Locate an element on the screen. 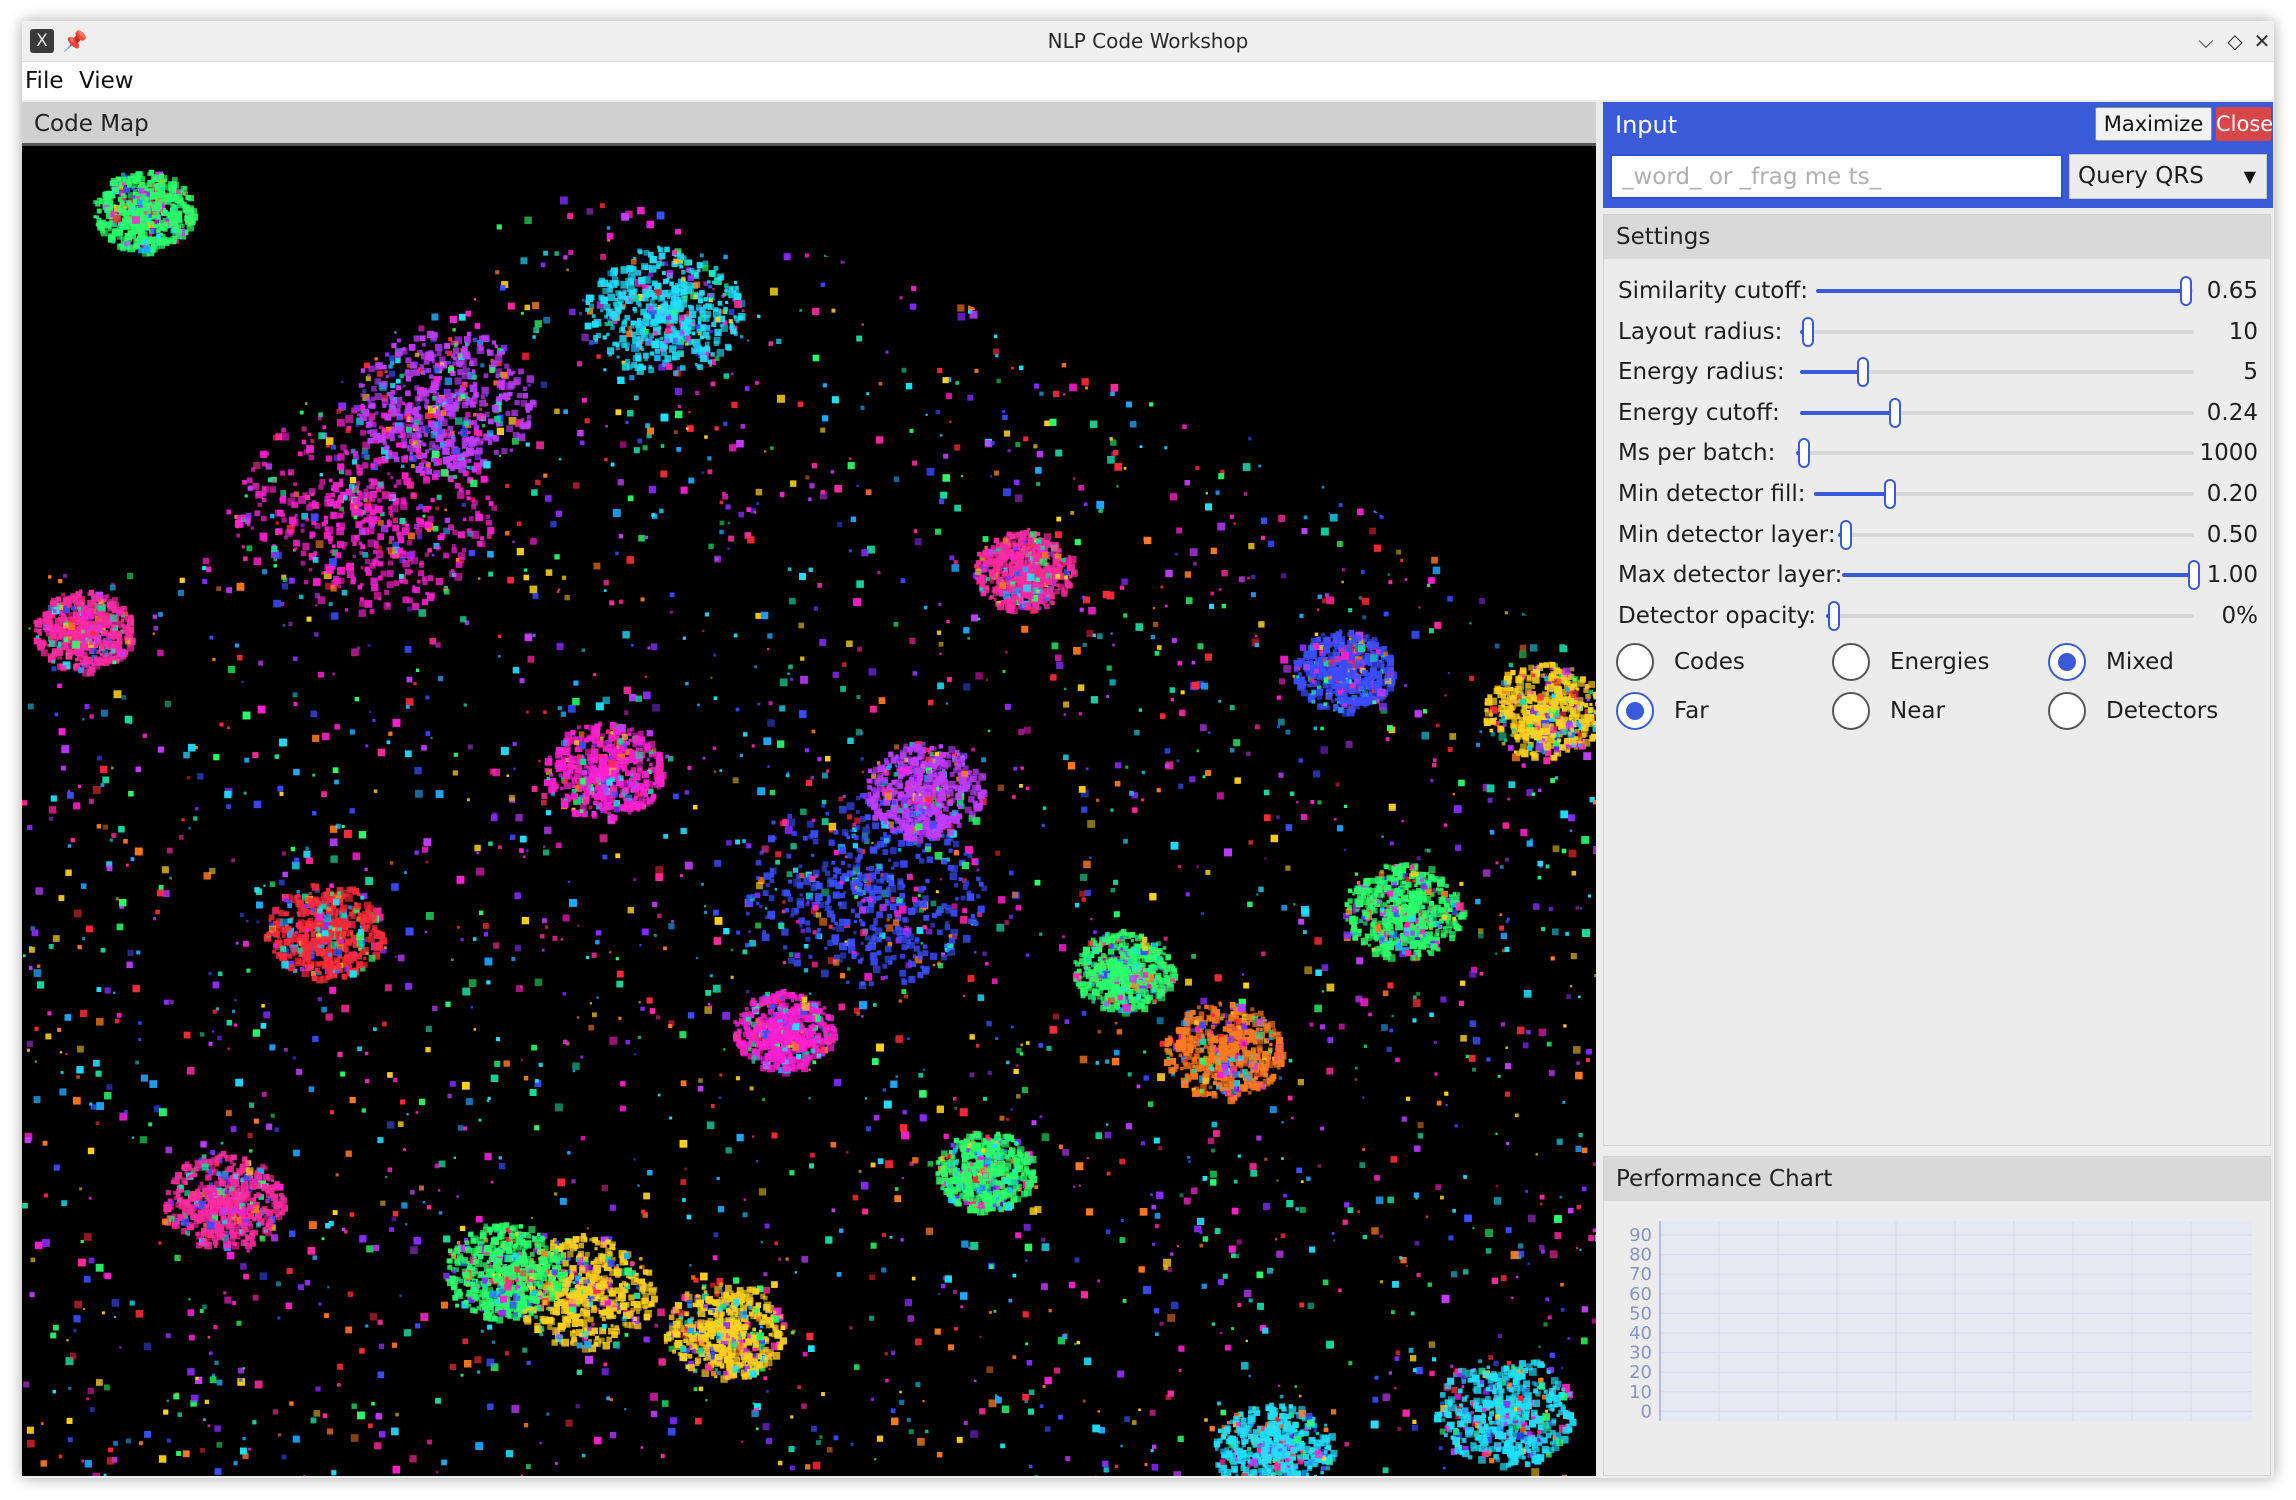 This screenshot has width=2296, height=1500. menu-bar: File View is located at coordinates (1148, 81).